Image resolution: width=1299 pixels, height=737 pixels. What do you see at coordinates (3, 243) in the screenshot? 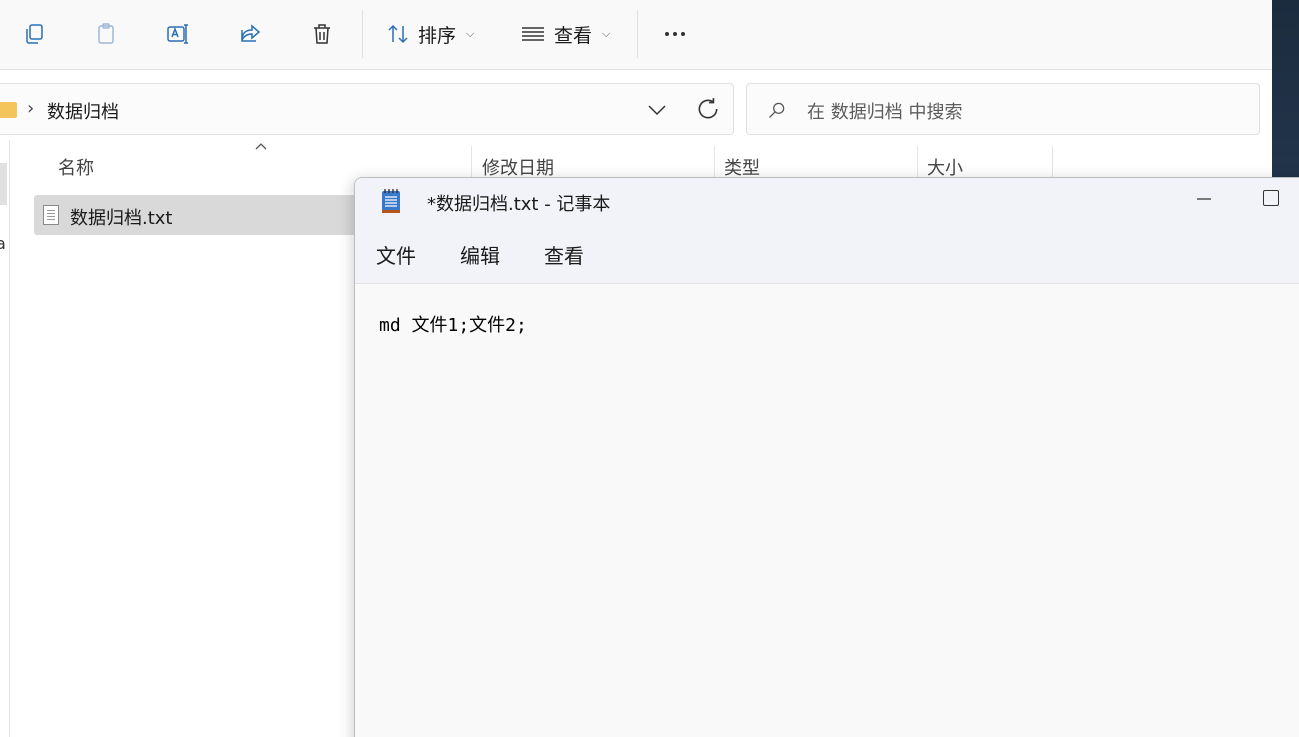
I see `navigation-pane-item-label: a` at bounding box center [3, 243].